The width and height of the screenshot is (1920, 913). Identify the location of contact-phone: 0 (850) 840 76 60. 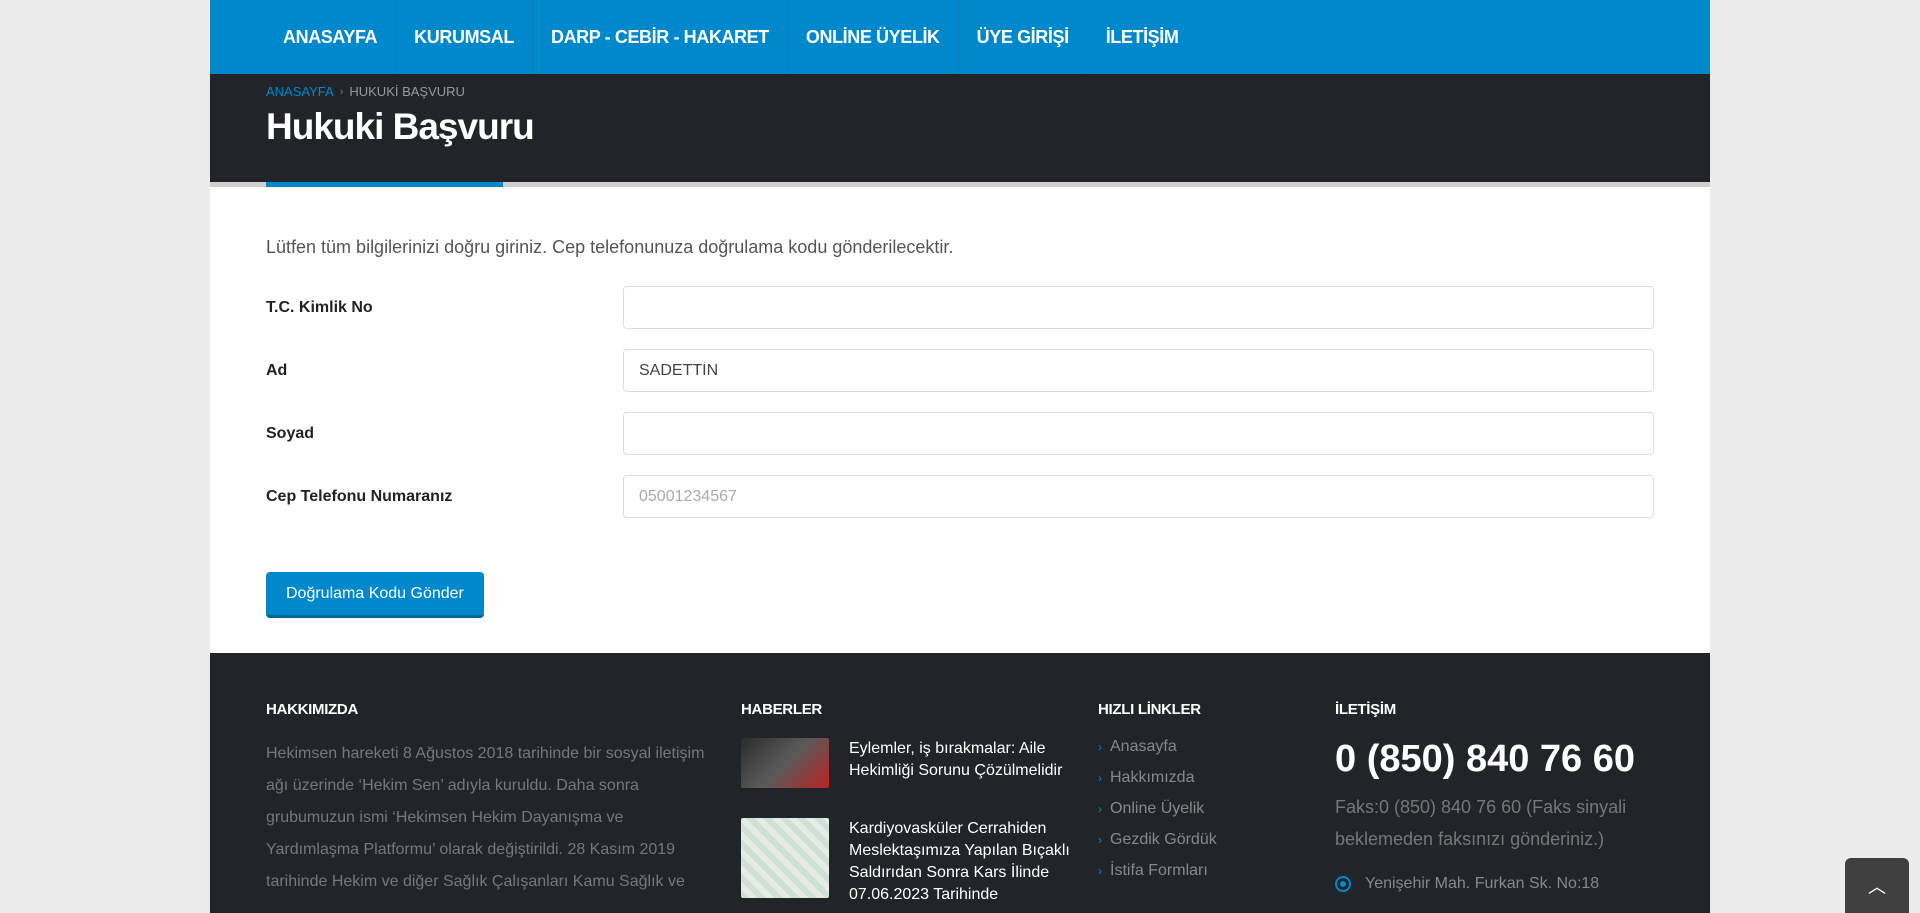
(1505, 759).